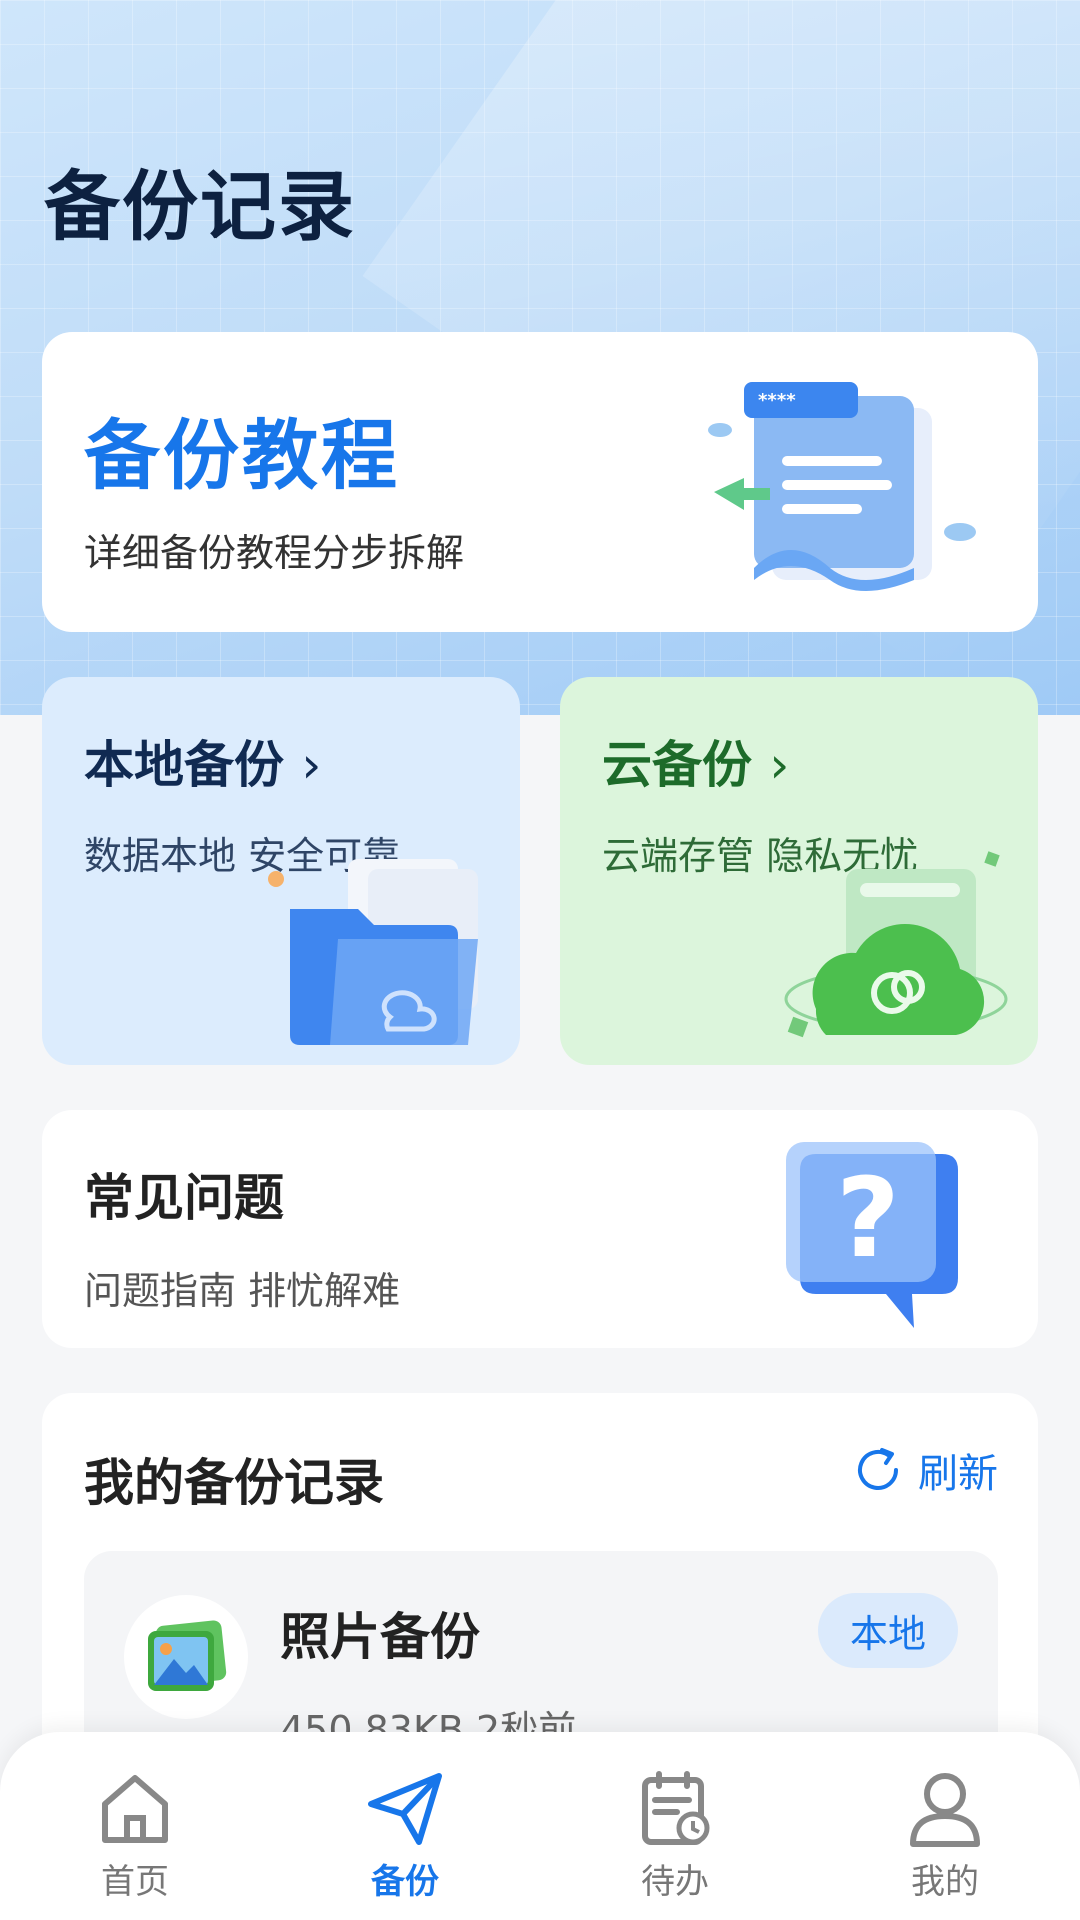  I want to click on faq-title: 常见问题, so click(184, 1198).